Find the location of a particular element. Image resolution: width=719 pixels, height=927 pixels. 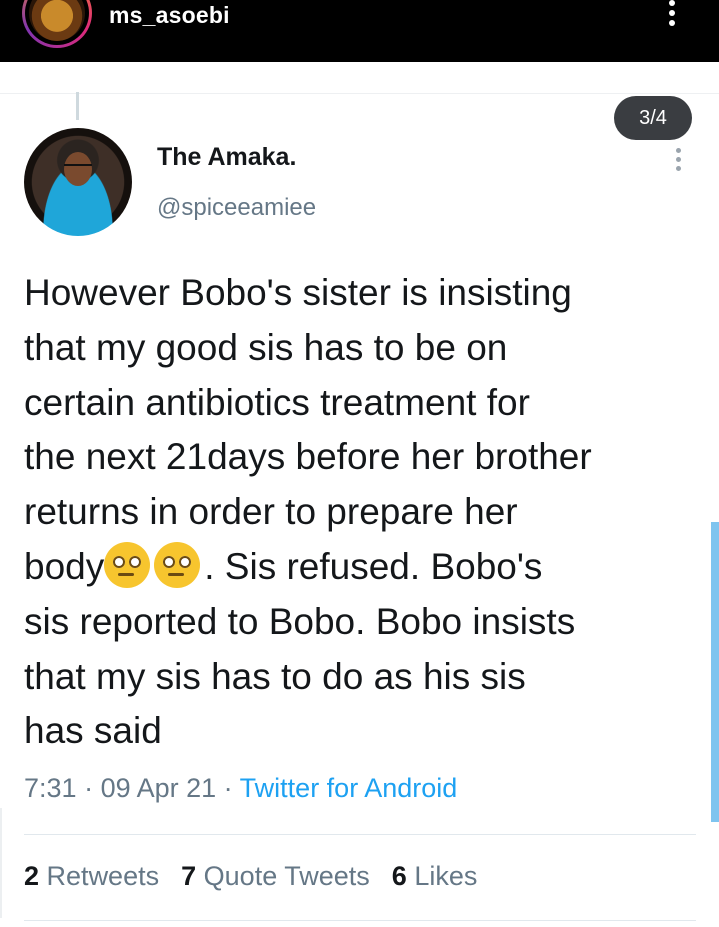

tweet-more-icon is located at coordinates (679, 161).